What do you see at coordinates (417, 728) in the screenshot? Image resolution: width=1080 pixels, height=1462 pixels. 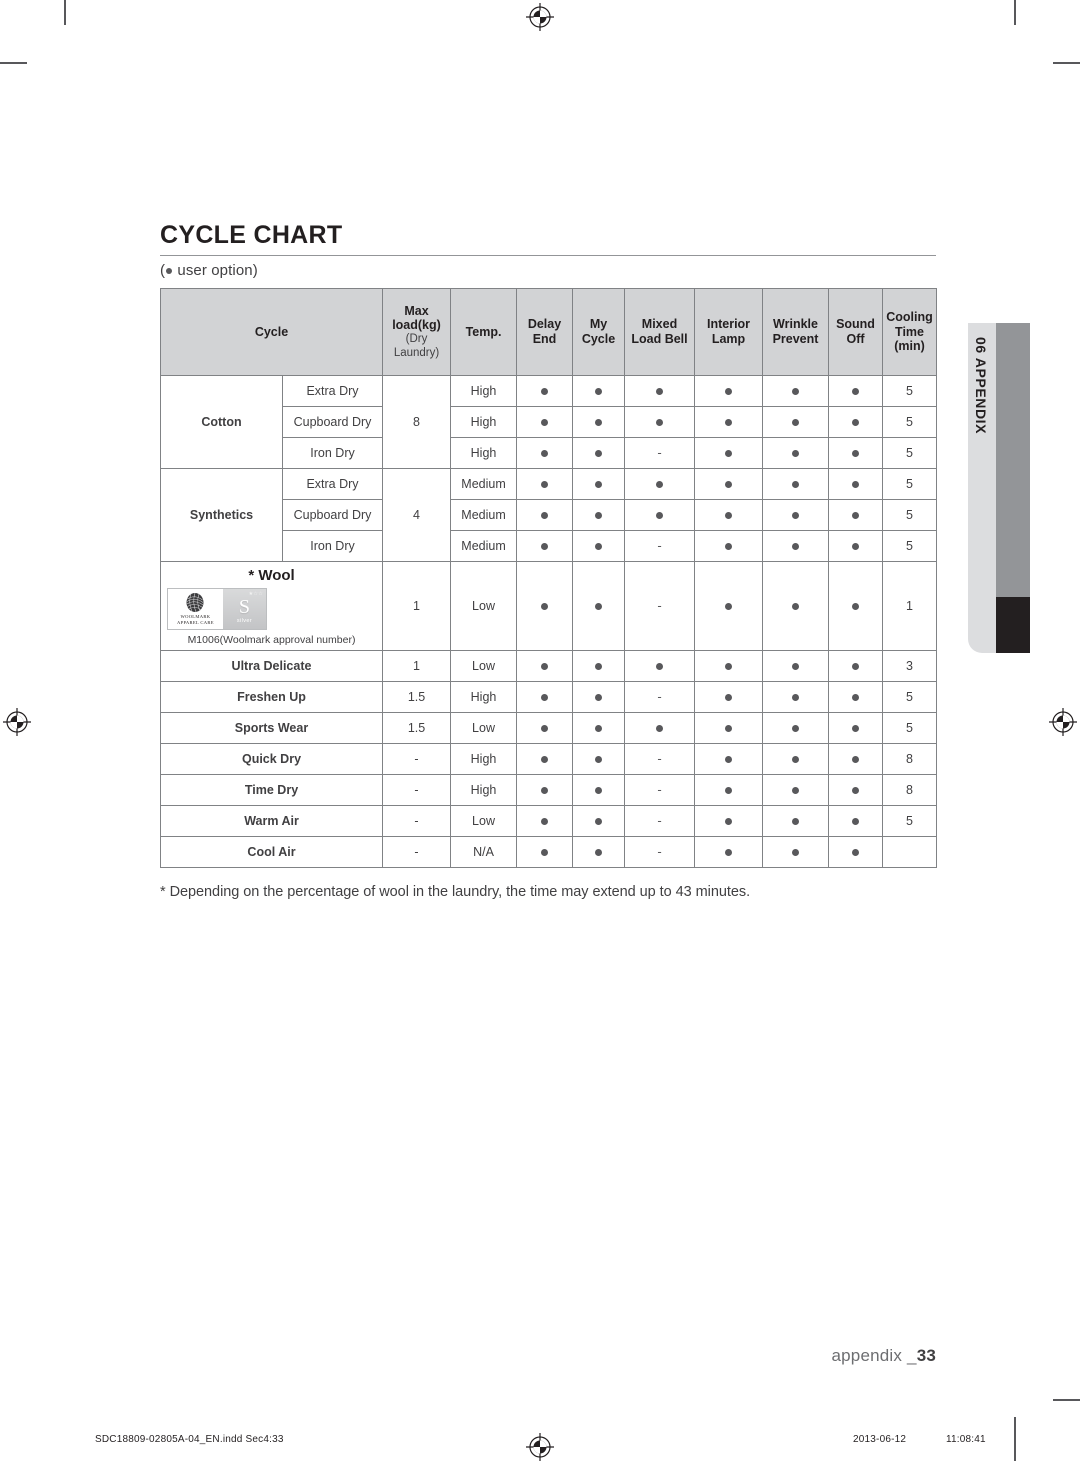 I see `cell-max-load: 1.5` at bounding box center [417, 728].